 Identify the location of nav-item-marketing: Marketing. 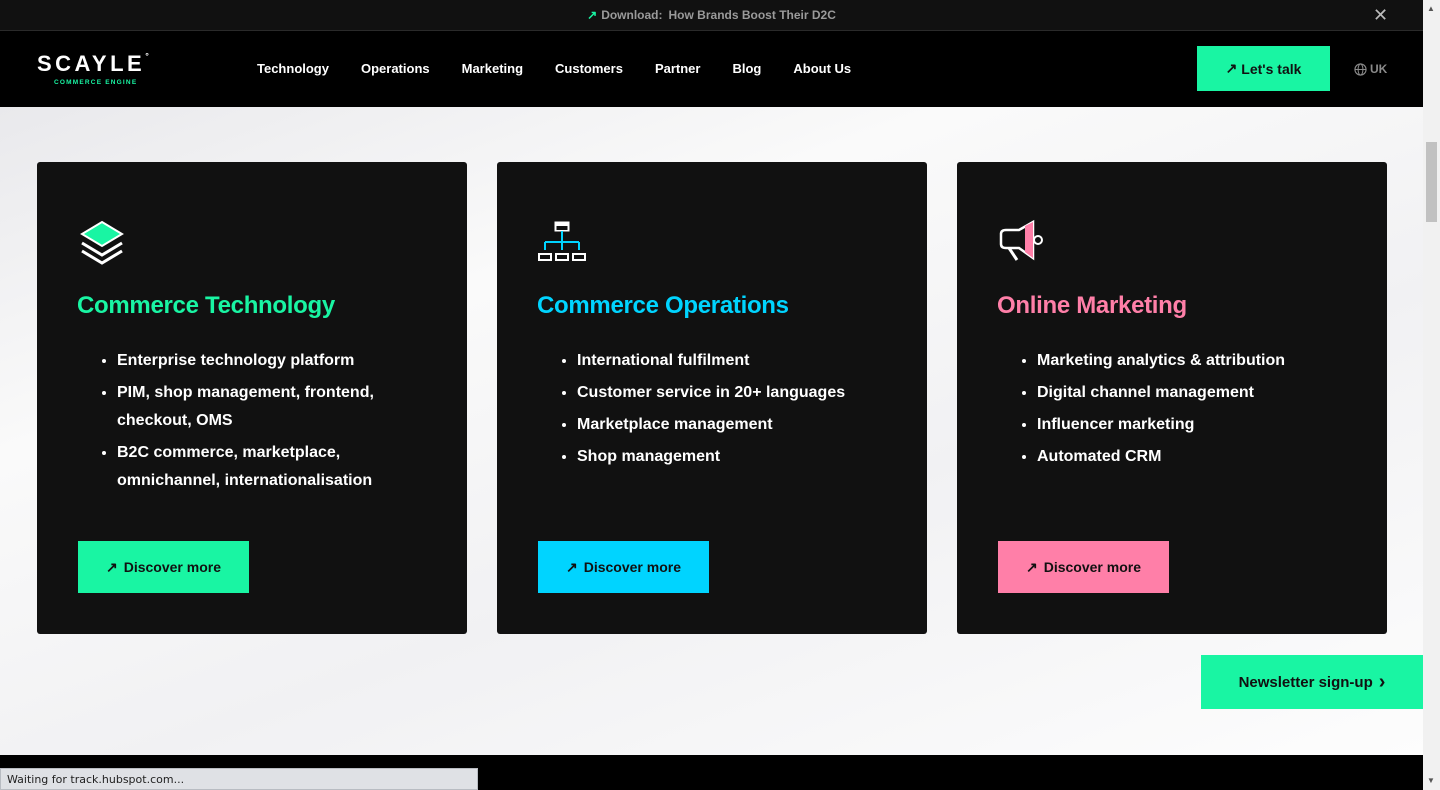
(492, 68).